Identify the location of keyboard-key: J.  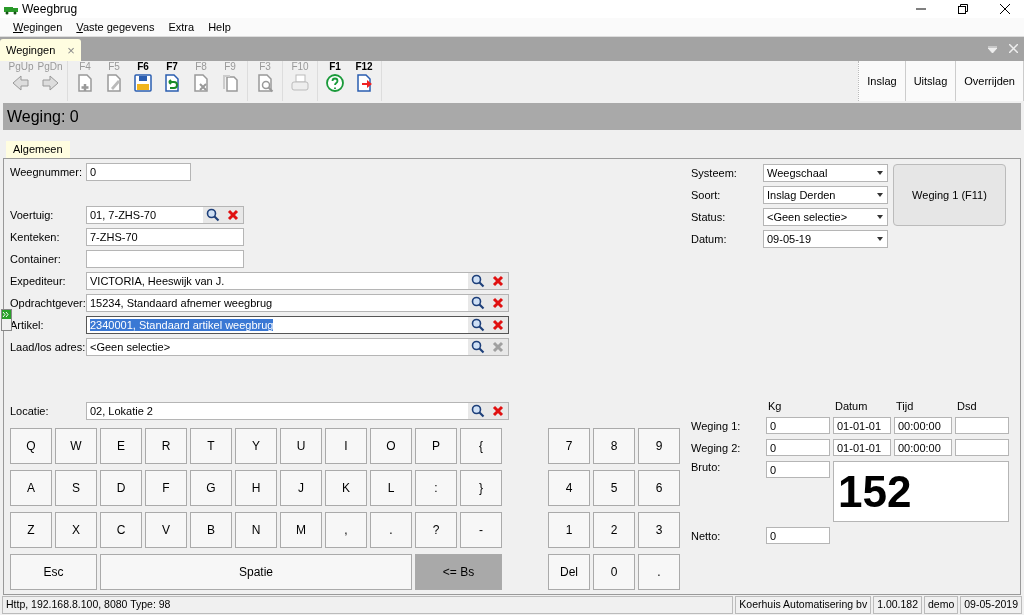
(301, 488).